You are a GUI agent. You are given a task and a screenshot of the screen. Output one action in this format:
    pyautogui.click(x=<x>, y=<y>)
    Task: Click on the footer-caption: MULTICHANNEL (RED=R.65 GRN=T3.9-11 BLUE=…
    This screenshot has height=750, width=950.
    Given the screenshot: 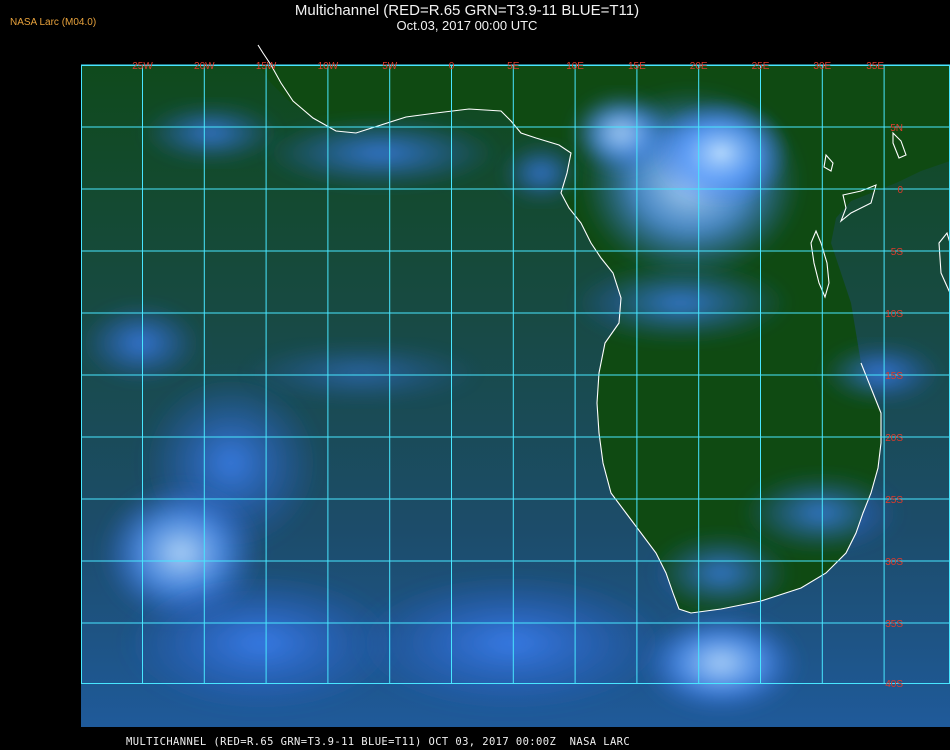 What is the action you would take?
    pyautogui.click(x=378, y=742)
    